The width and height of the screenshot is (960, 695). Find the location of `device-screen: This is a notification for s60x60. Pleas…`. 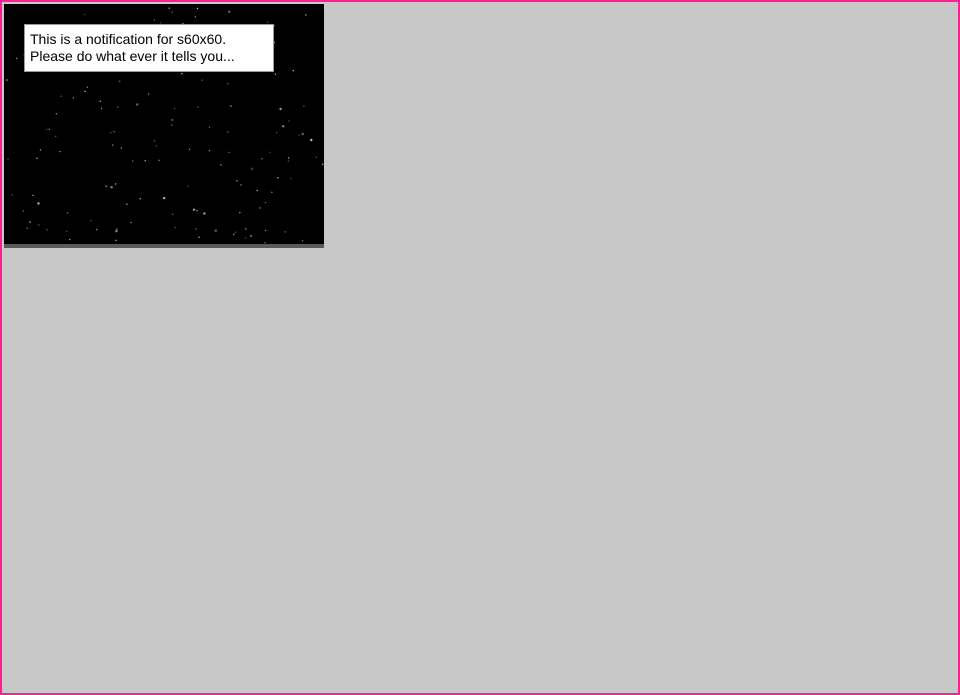

device-screen: This is a notification for s60x60. Pleas… is located at coordinates (164, 124).